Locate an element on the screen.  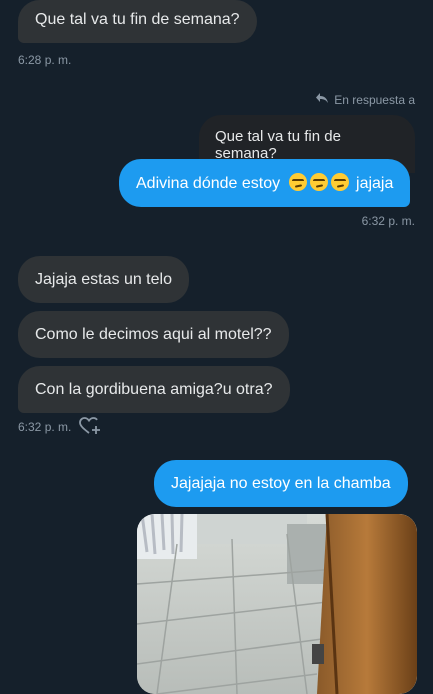
outgoing-message-2: Jajajaja no estoy en la chamba is located at coordinates (281, 483).